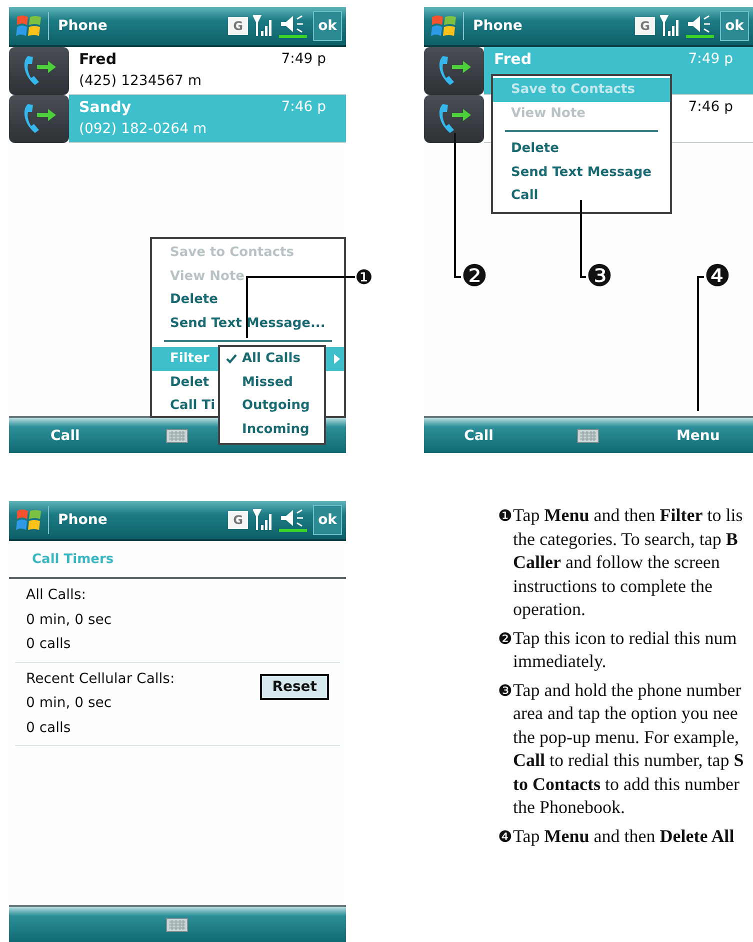  What do you see at coordinates (628, 748) in the screenshot?
I see `instruction-text: Tap and hold the phone number area and tap the option you nee the pop-up menu. For example, Call to redial this number, tap S to Contacts to add this number the Phonebook.` at bounding box center [628, 748].